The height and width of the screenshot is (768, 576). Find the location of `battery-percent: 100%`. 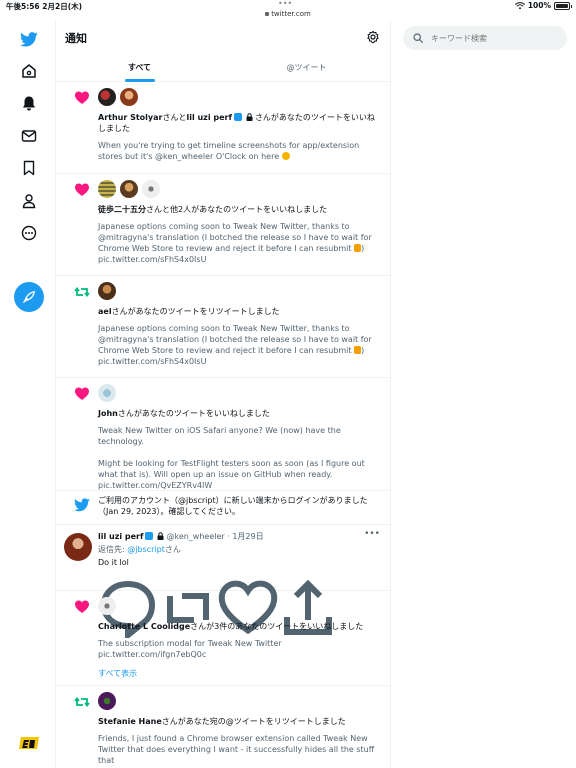

battery-percent: 100% is located at coordinates (539, 5).